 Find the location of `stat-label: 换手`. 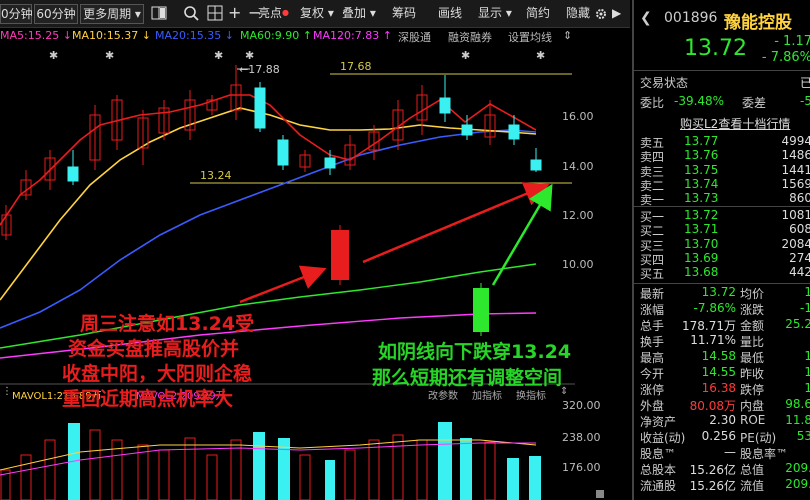

stat-label: 换手 is located at coordinates (652, 342).